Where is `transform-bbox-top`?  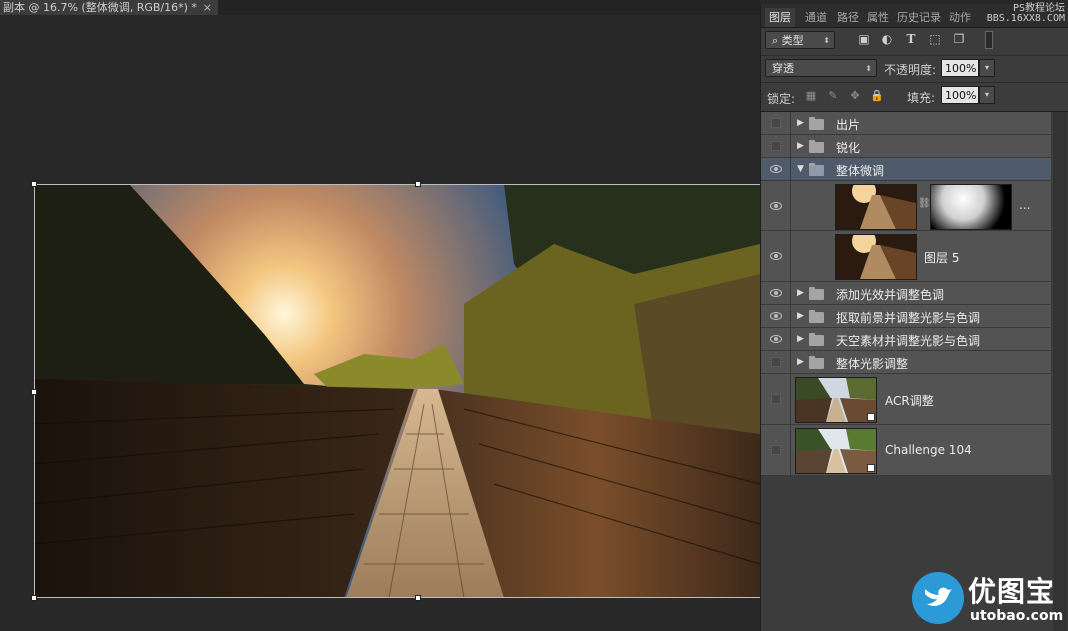 transform-bbox-top is located at coordinates (397, 184).